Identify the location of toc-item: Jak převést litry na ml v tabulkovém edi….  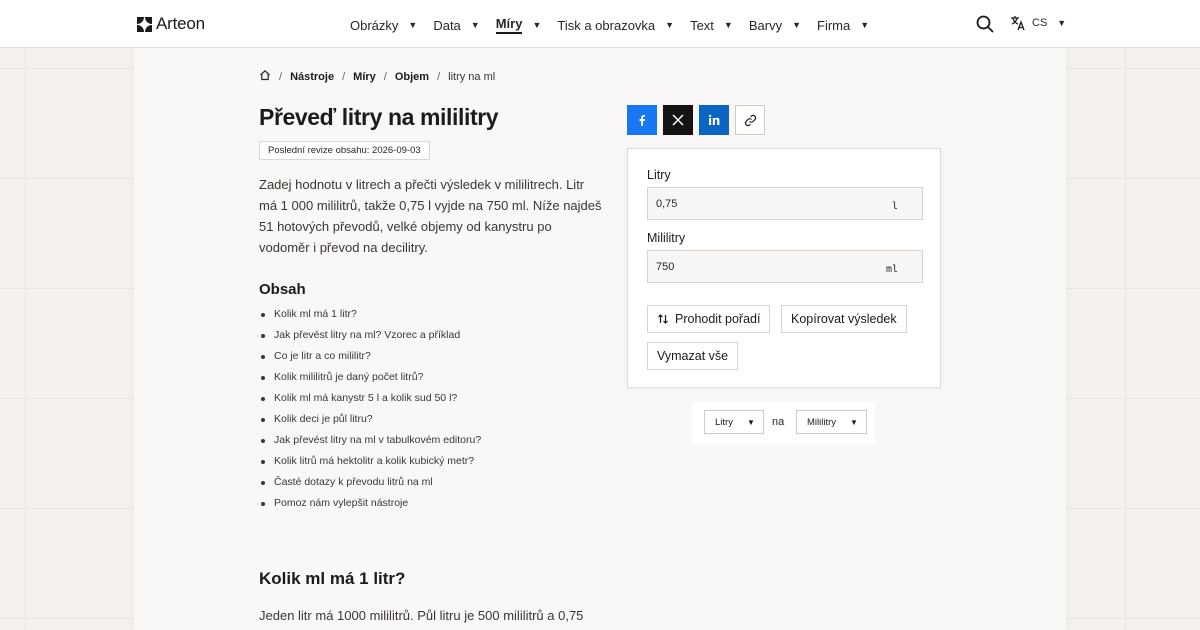
(370, 444).